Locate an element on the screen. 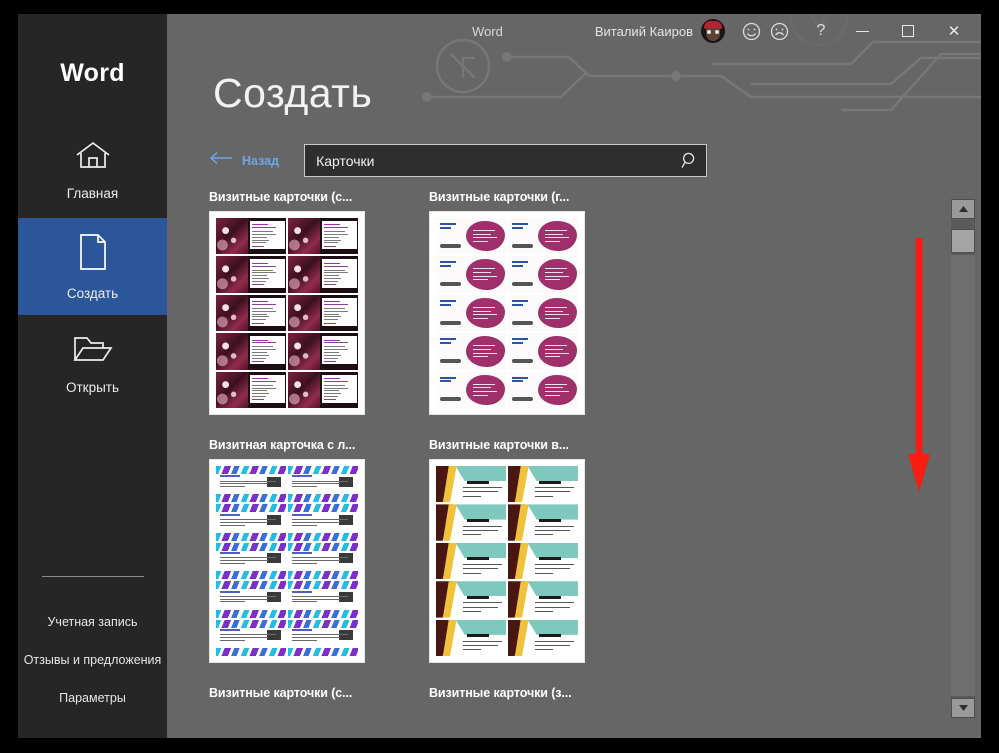 This screenshot has width=999, height=753. search-icon is located at coordinates (689, 160).